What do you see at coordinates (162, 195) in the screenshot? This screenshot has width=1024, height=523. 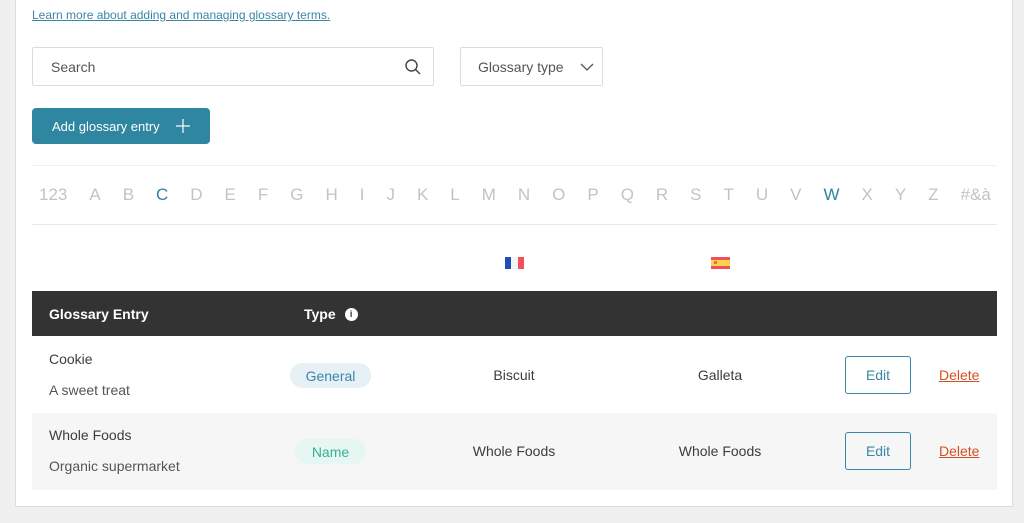 I see `alphabet-letter: C` at bounding box center [162, 195].